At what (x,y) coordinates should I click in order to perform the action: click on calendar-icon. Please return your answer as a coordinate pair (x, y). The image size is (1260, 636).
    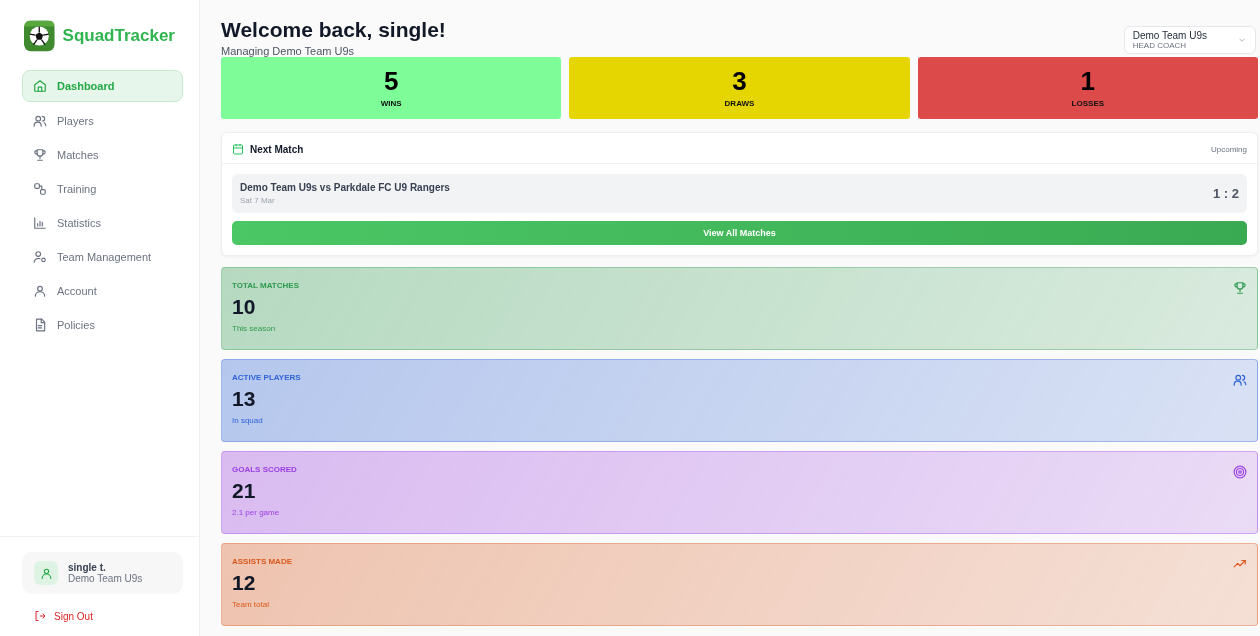
    Looking at the image, I should click on (238, 149).